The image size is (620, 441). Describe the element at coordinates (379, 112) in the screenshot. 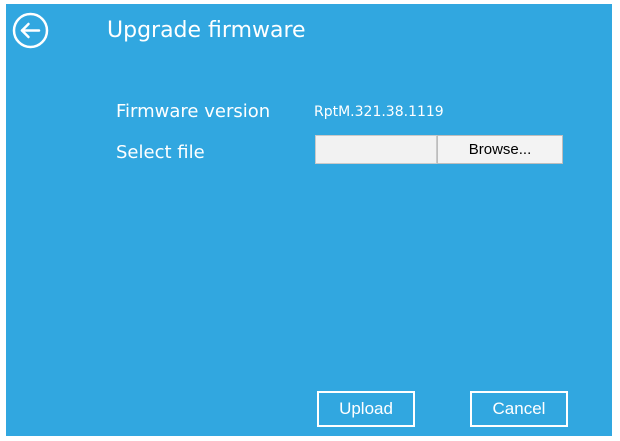

I see `firmware-version-value: RptM.321.38.1119` at that location.